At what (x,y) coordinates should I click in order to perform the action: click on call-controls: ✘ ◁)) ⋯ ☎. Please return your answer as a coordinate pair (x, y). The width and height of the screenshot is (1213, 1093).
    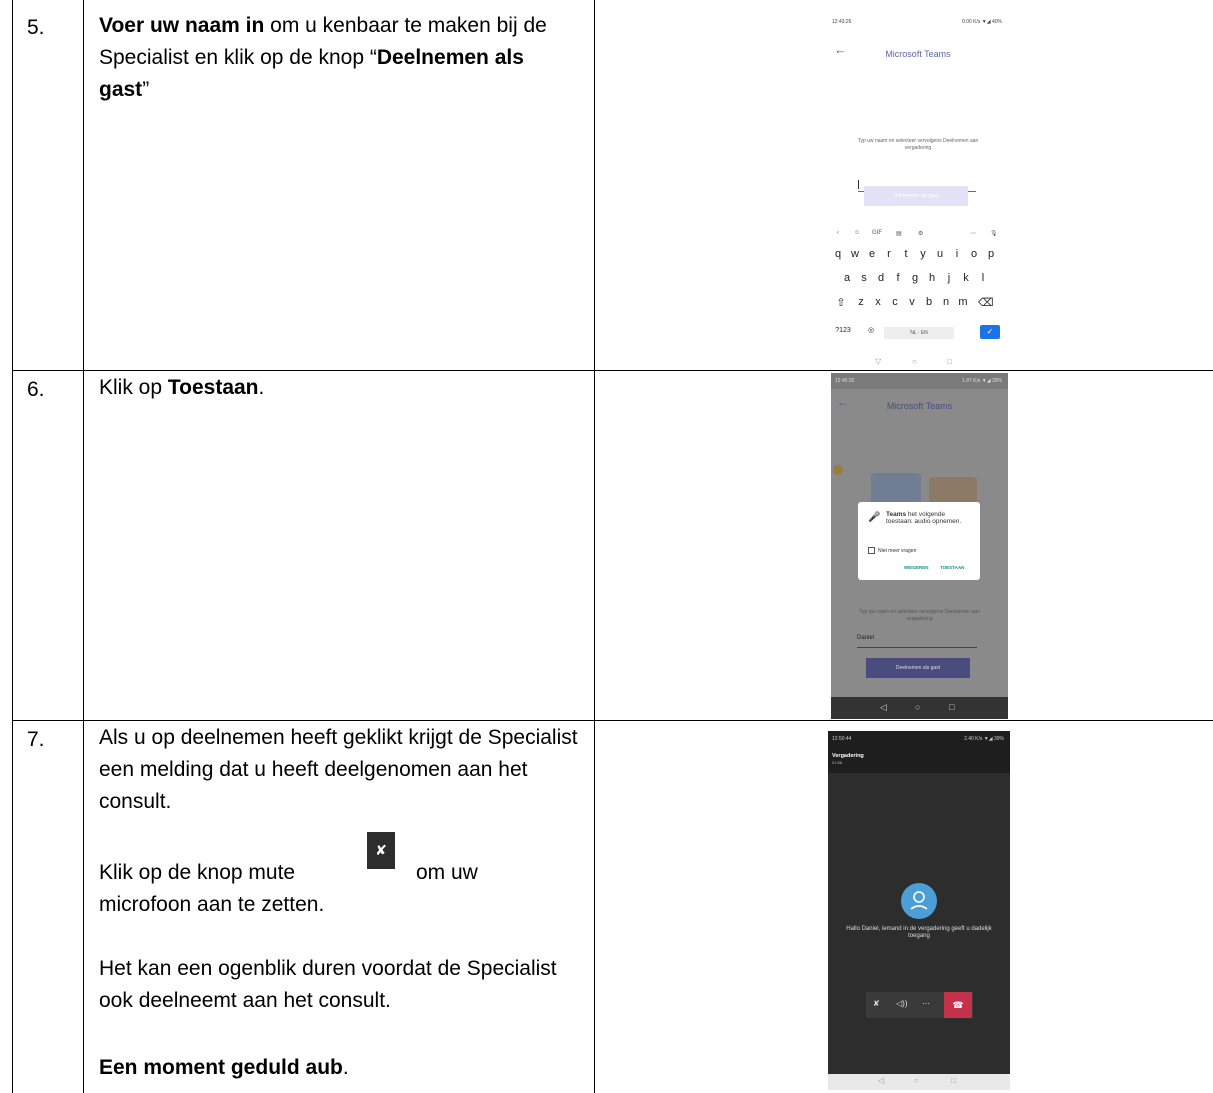
    Looking at the image, I should click on (919, 1005).